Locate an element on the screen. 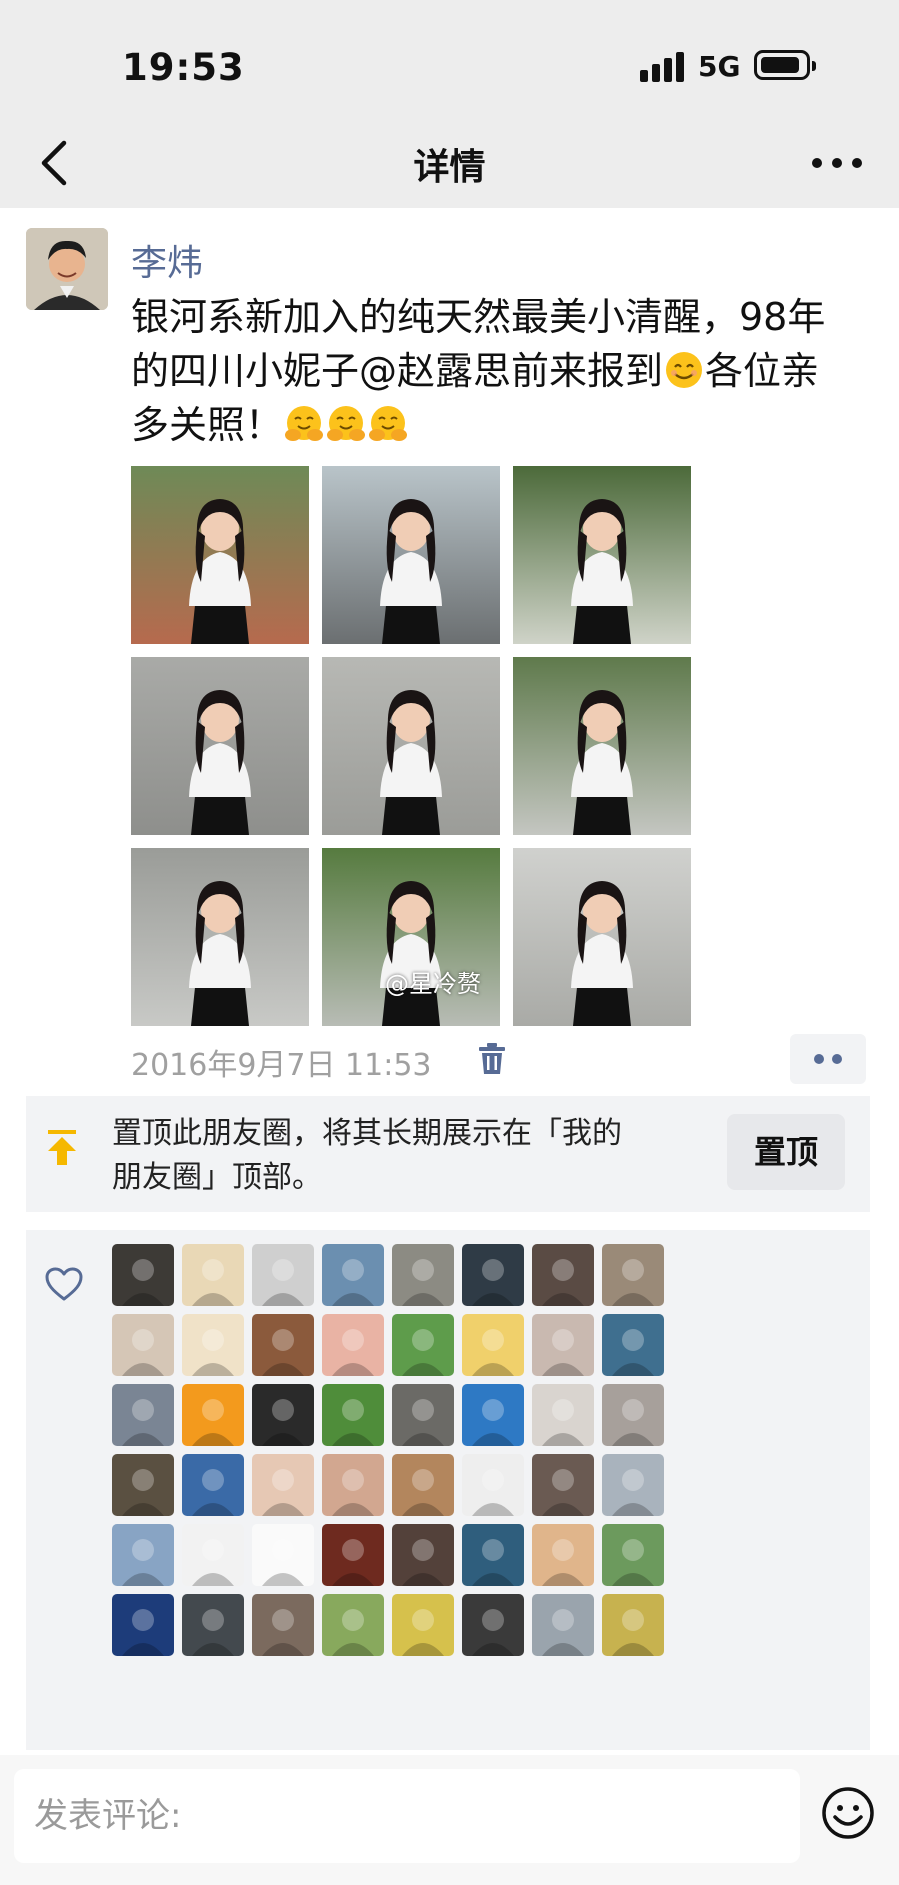  pin-description: 置顶此朋友圈，将其长期展示在「我的 朋友圈」顶部。 is located at coordinates (412, 1156).